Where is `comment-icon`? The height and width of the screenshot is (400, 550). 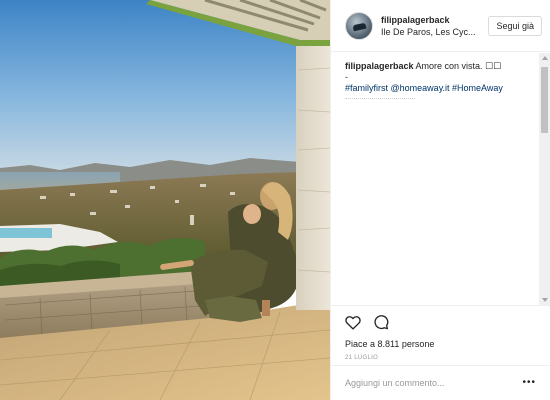
comment-icon is located at coordinates (381, 322).